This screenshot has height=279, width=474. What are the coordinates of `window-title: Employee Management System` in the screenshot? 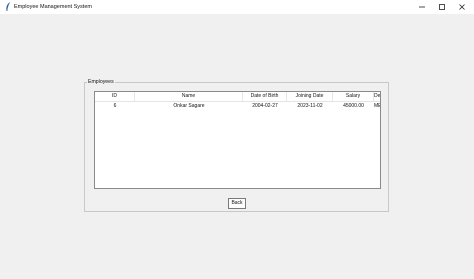 It's located at (53, 7).